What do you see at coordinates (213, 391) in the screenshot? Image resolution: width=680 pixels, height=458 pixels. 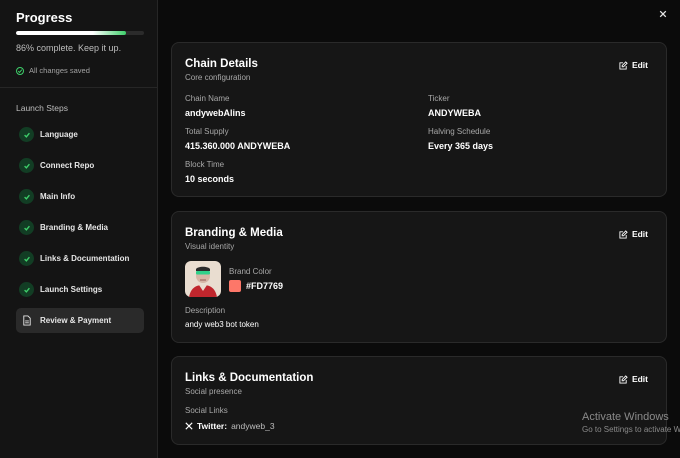 I see `card-subtitle: Social presence` at bounding box center [213, 391].